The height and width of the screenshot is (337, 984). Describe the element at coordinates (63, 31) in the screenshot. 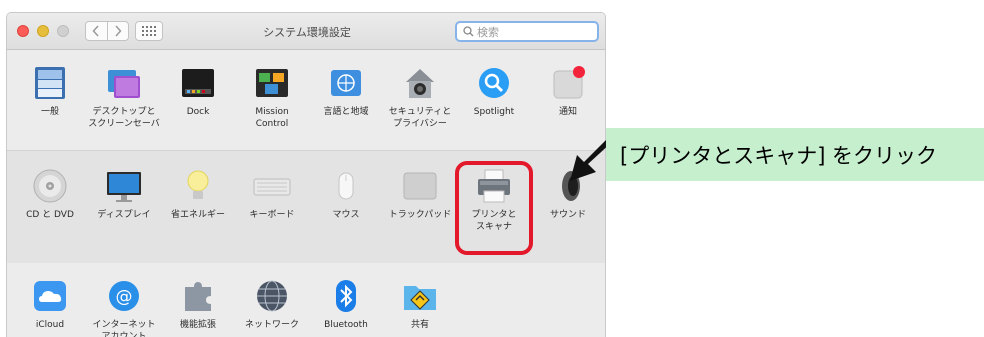

I see `zoom-button` at that location.